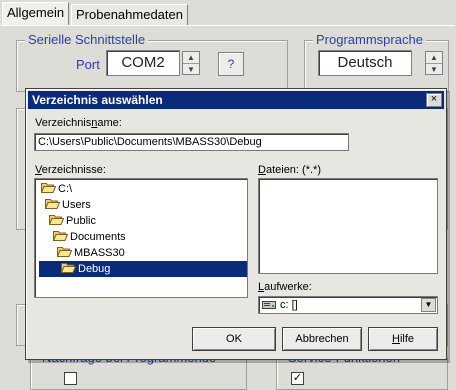 The width and height of the screenshot is (456, 390). I want to click on exit-prompt-group: Nachfrage bei Programmende, so click(138, 370).